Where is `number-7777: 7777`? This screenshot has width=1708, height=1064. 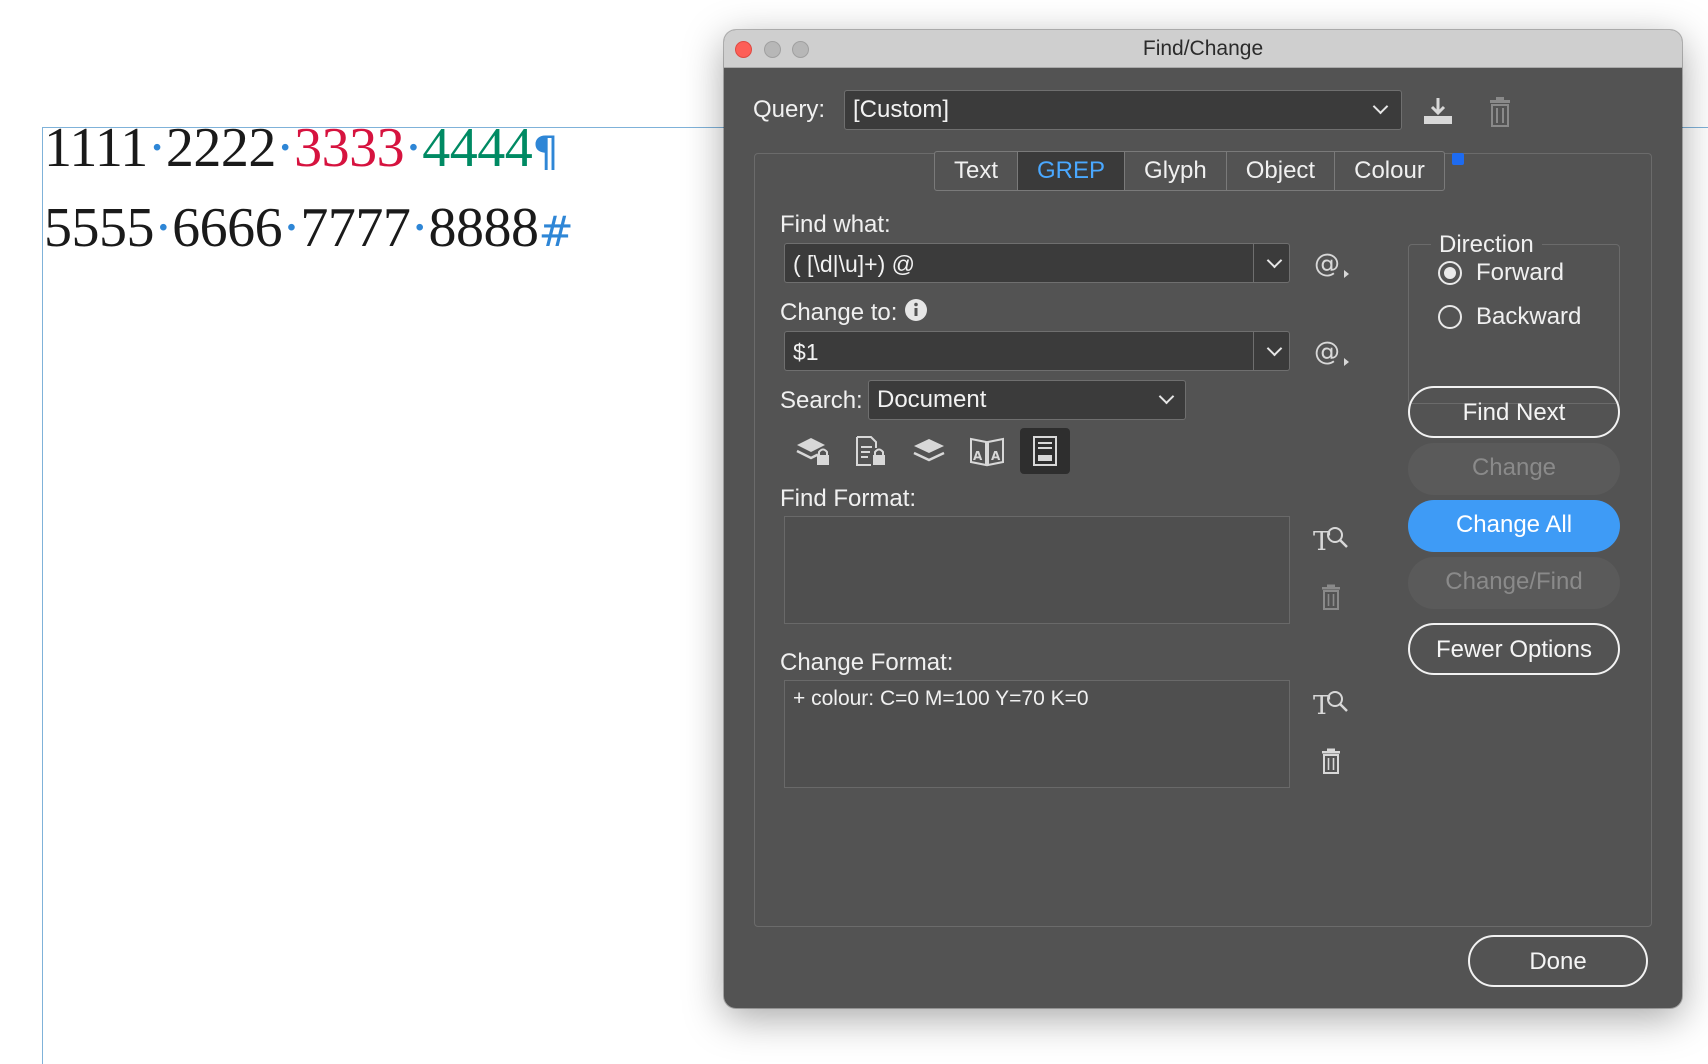
number-7777: 7777 is located at coordinates (355, 228).